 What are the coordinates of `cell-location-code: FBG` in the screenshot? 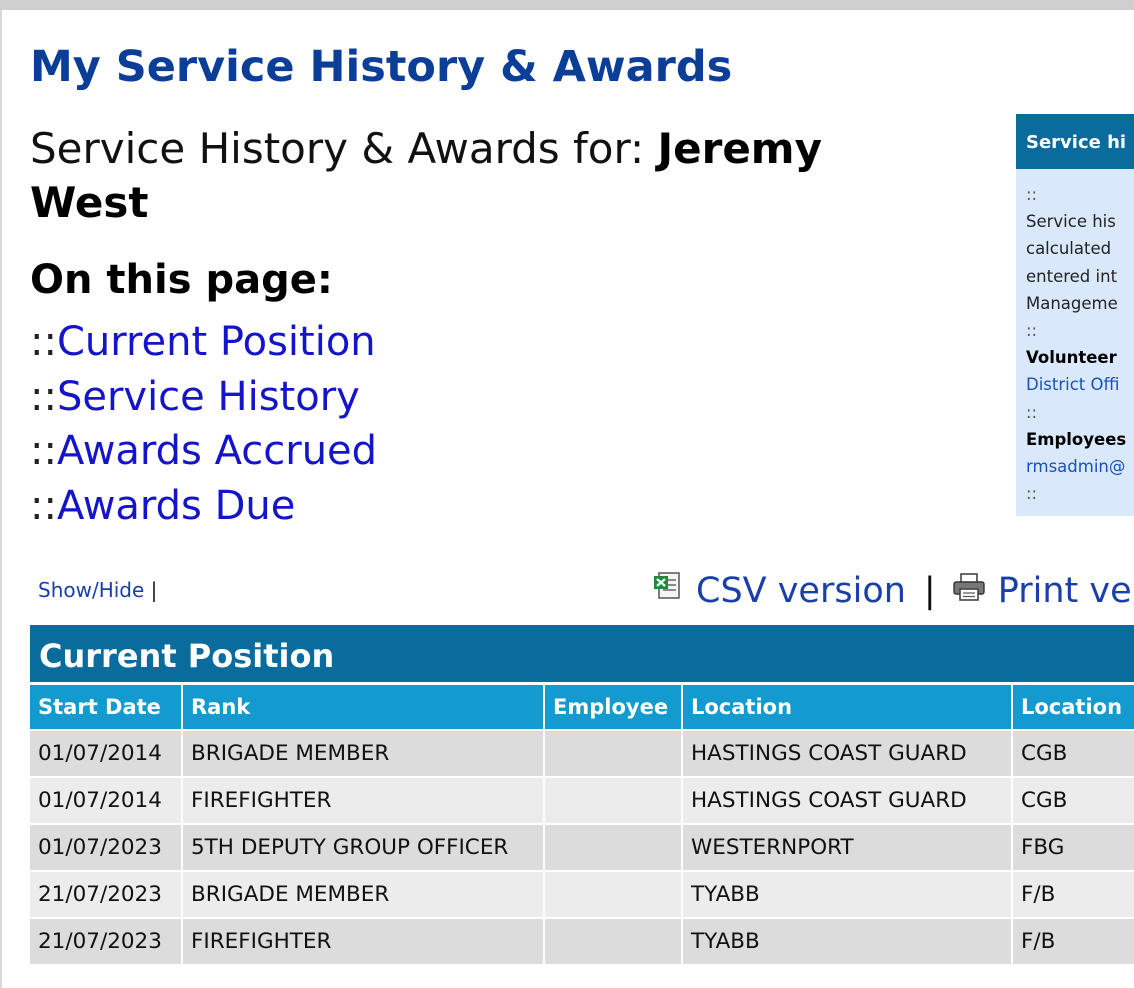 It's located at (1073, 848).